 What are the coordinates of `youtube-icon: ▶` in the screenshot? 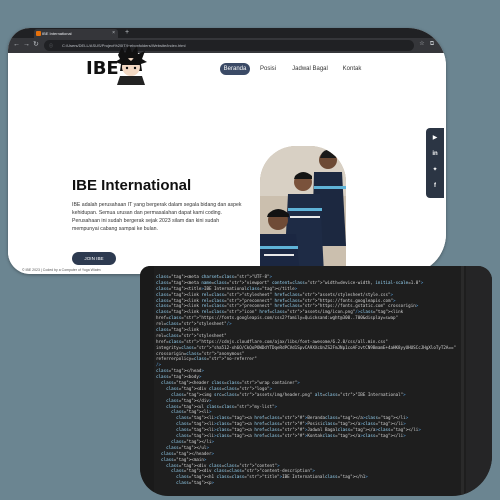 It's located at (435, 138).